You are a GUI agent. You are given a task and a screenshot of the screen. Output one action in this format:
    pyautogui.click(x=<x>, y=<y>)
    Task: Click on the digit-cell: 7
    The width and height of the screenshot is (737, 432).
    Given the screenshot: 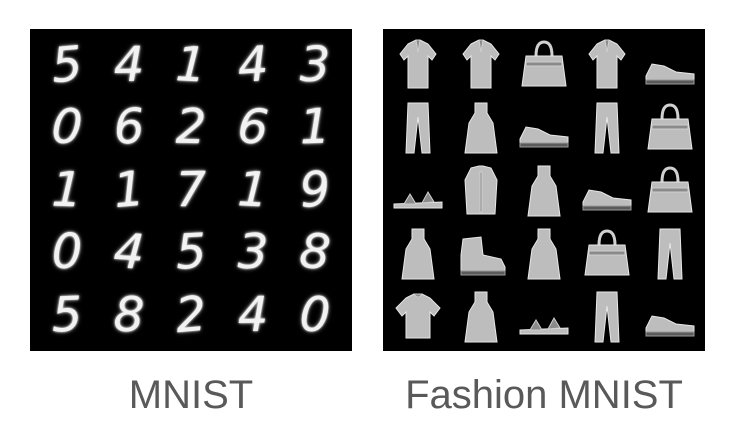 What is the action you would take?
    pyautogui.click(x=191, y=190)
    